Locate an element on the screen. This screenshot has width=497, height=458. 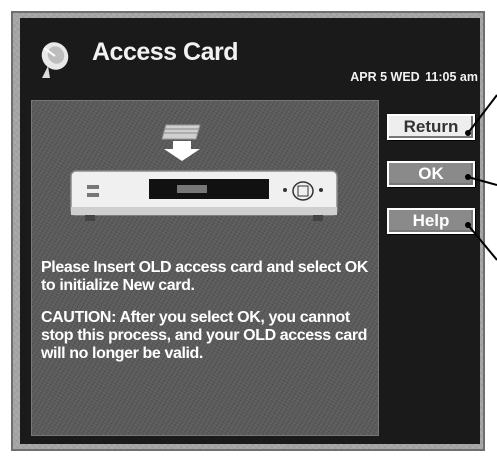
date-time: APR 5 WED 11:05 am is located at coordinates (413, 77).